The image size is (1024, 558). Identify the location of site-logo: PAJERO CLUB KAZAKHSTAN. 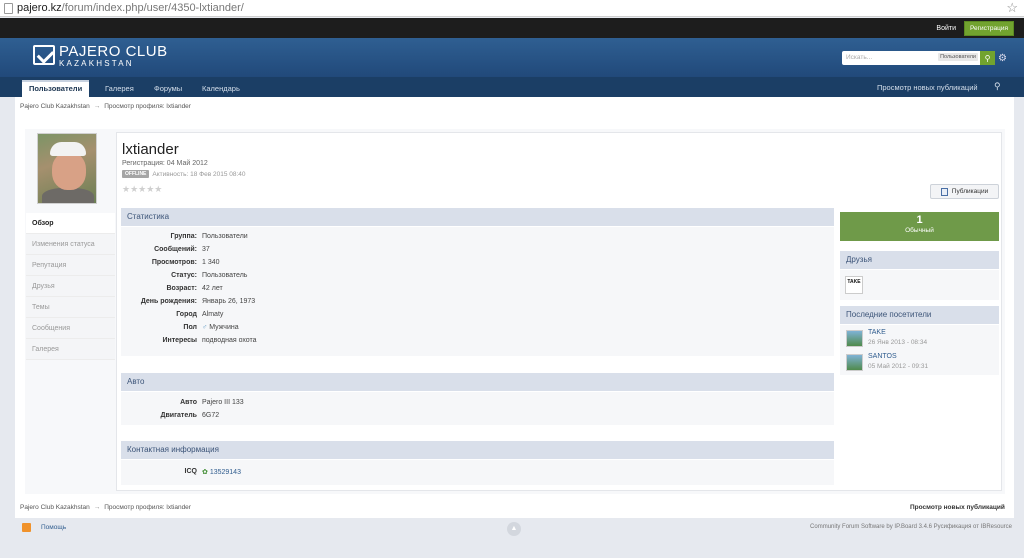
(100, 56).